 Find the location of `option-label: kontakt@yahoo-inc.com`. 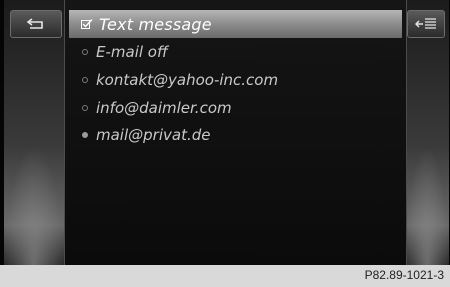

option-label: kontakt@yahoo-inc.com is located at coordinates (187, 80).